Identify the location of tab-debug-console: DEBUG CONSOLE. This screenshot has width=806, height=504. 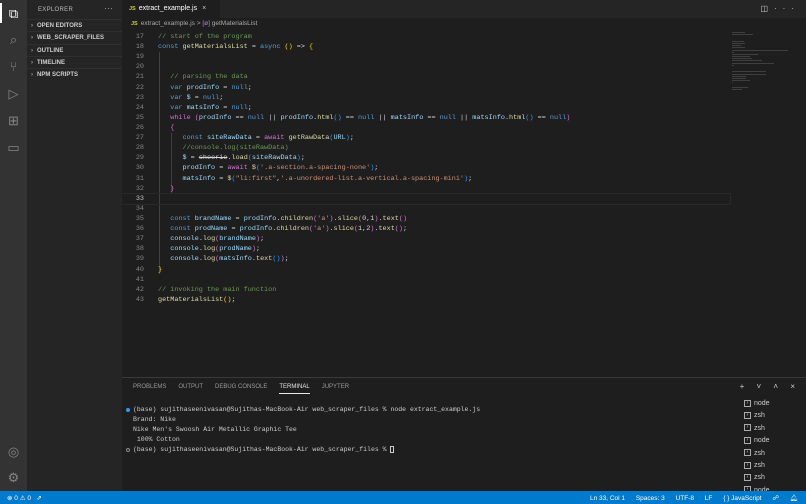
(241, 388).